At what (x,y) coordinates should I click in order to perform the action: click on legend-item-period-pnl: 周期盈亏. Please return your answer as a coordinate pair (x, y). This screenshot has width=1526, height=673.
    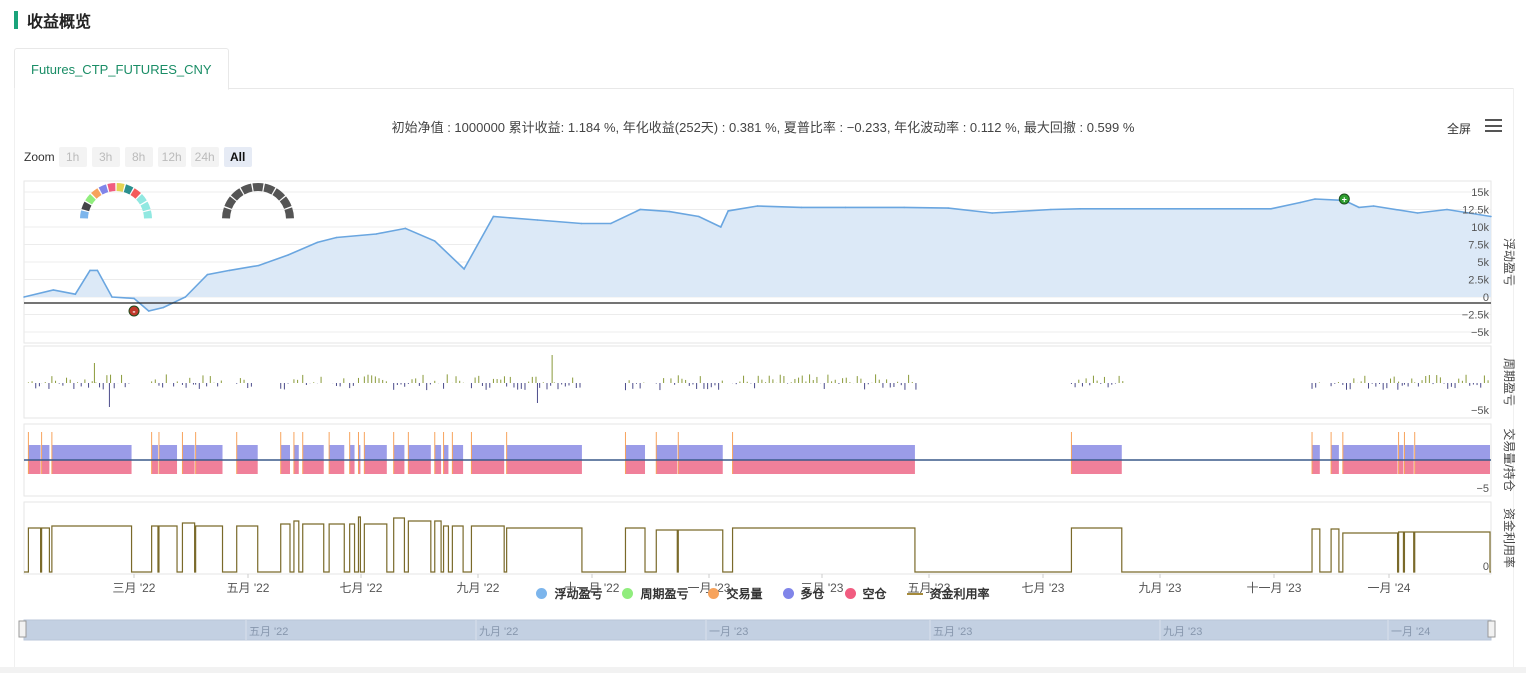
    Looking at the image, I should click on (655, 593).